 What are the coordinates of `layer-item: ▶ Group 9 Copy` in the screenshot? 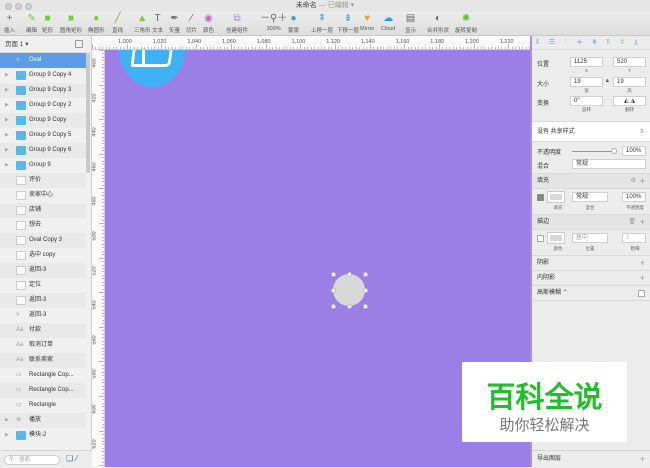 It's located at (43, 120).